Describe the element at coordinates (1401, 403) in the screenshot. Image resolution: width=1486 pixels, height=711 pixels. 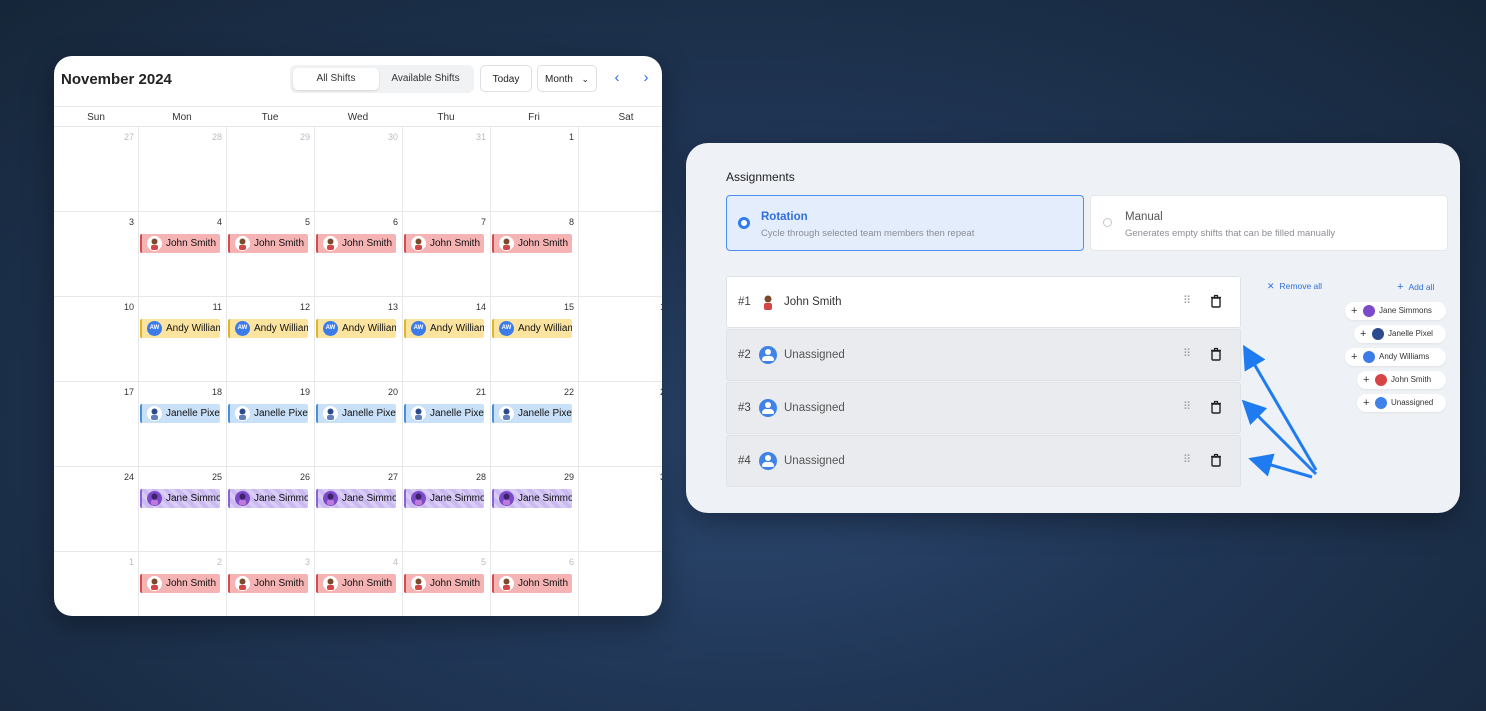
I see `add-member-pill: + Unassigned` at that location.